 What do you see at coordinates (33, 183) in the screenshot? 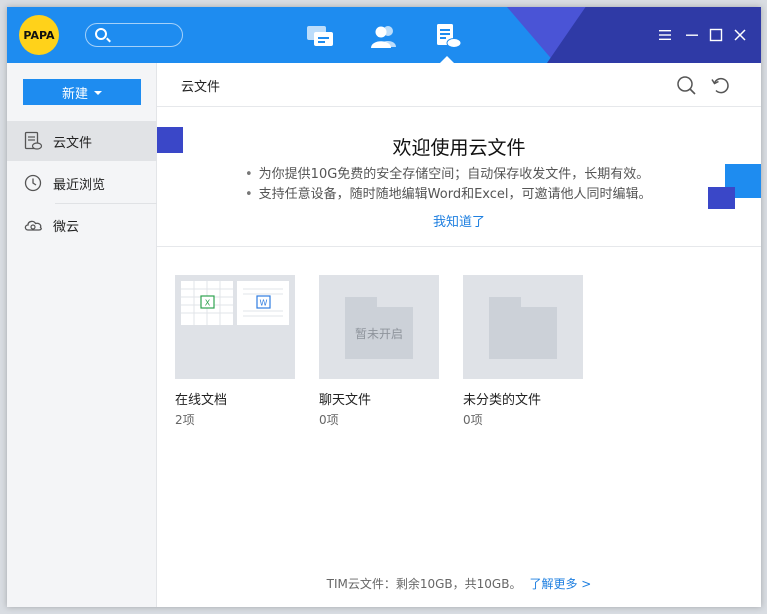
I see `clock-icon` at bounding box center [33, 183].